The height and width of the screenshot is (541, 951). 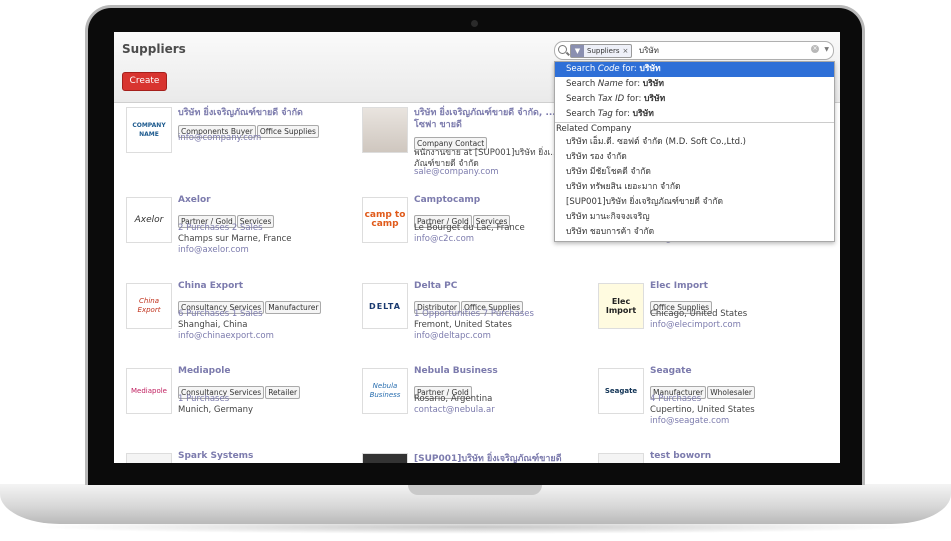 I want to click on related-company-option: บริษัท ชอบการค้า จำกัด, so click(x=694, y=232).